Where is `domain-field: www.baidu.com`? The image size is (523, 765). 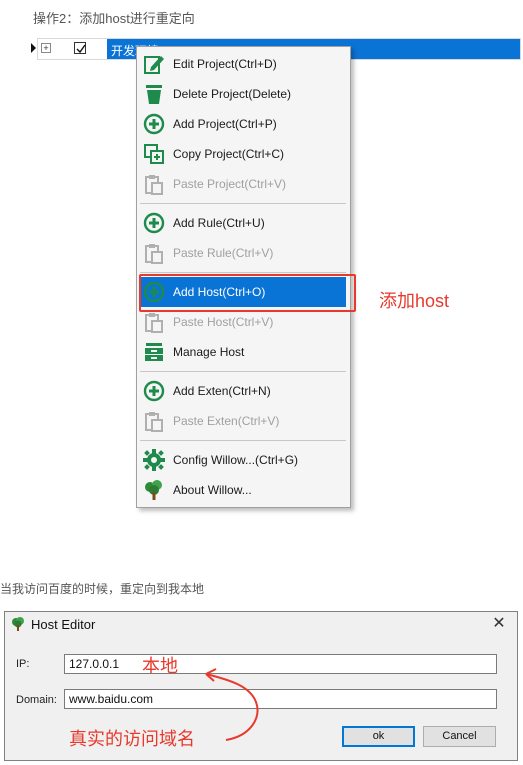 domain-field: www.baidu.com is located at coordinates (280, 699).